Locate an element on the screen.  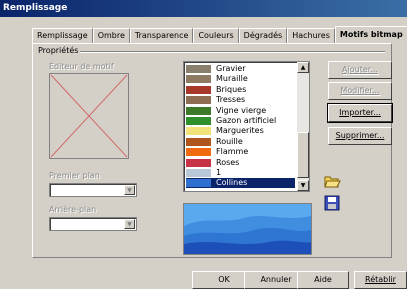
background-label: Arrière-plan is located at coordinates (73, 209).